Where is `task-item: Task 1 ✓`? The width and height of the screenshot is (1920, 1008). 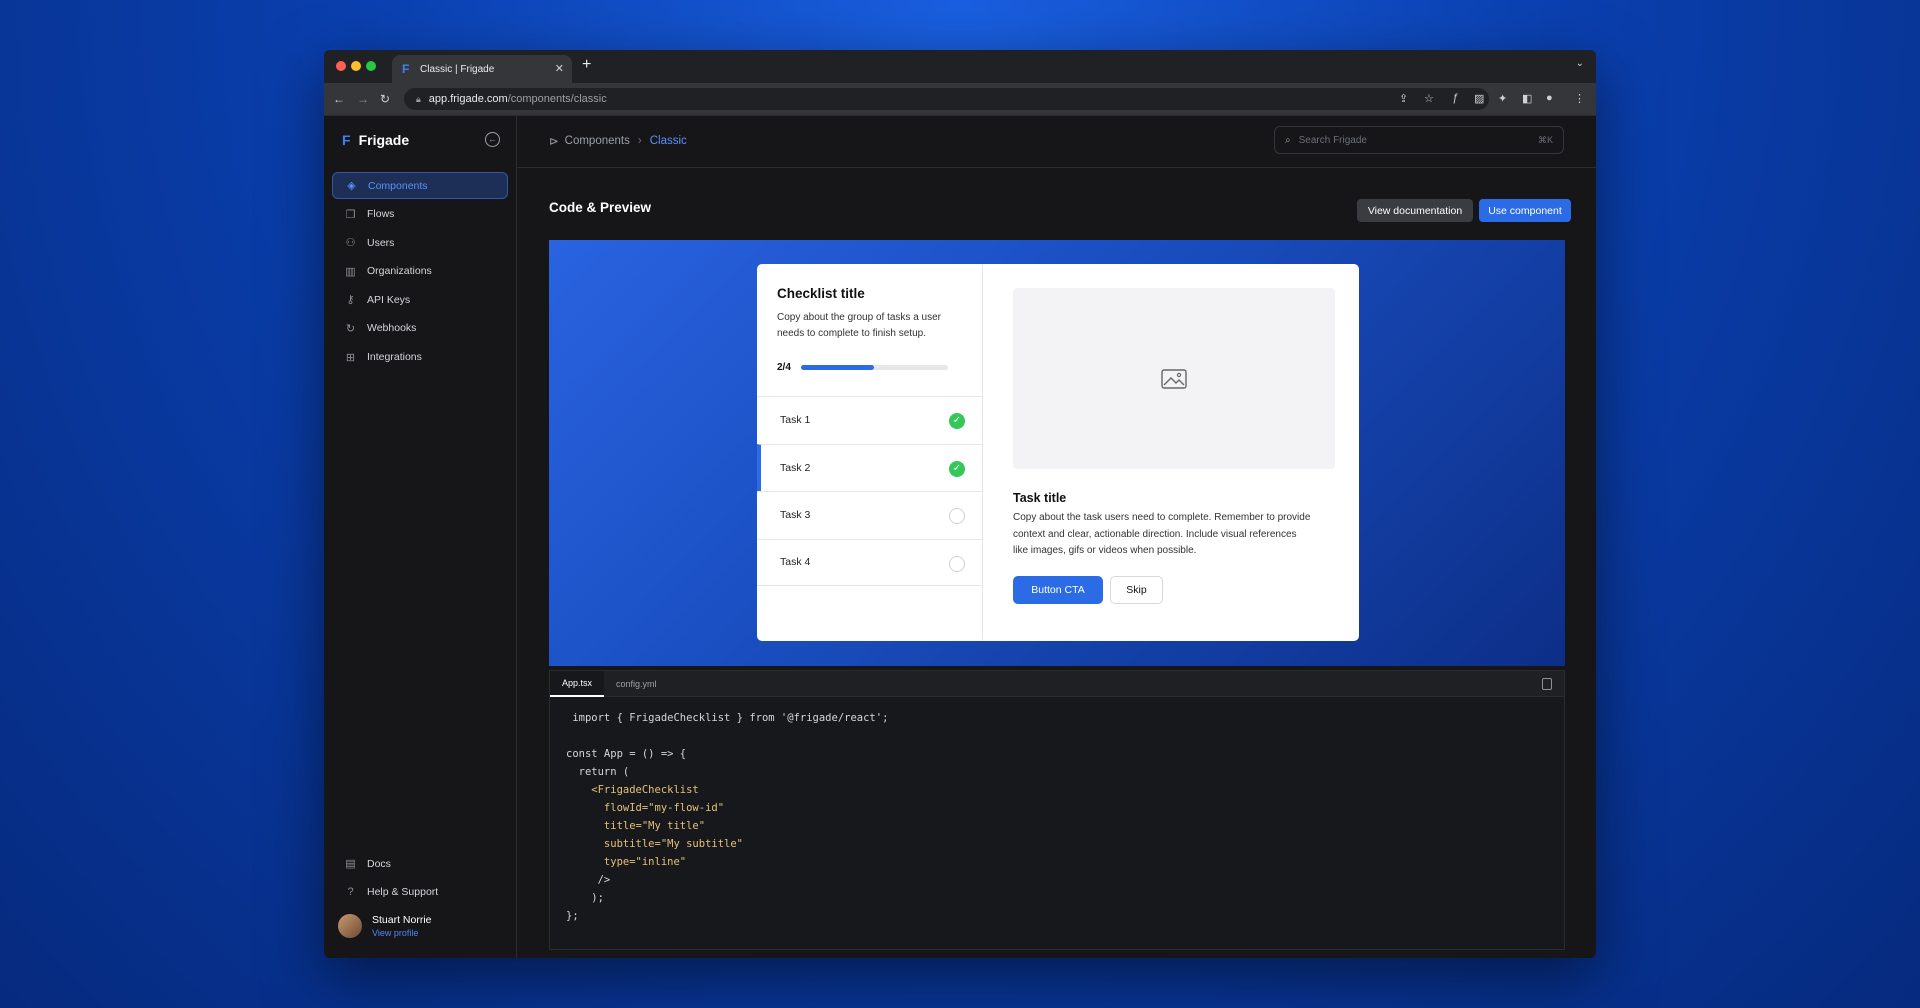 task-item: Task 1 ✓ is located at coordinates (869, 420).